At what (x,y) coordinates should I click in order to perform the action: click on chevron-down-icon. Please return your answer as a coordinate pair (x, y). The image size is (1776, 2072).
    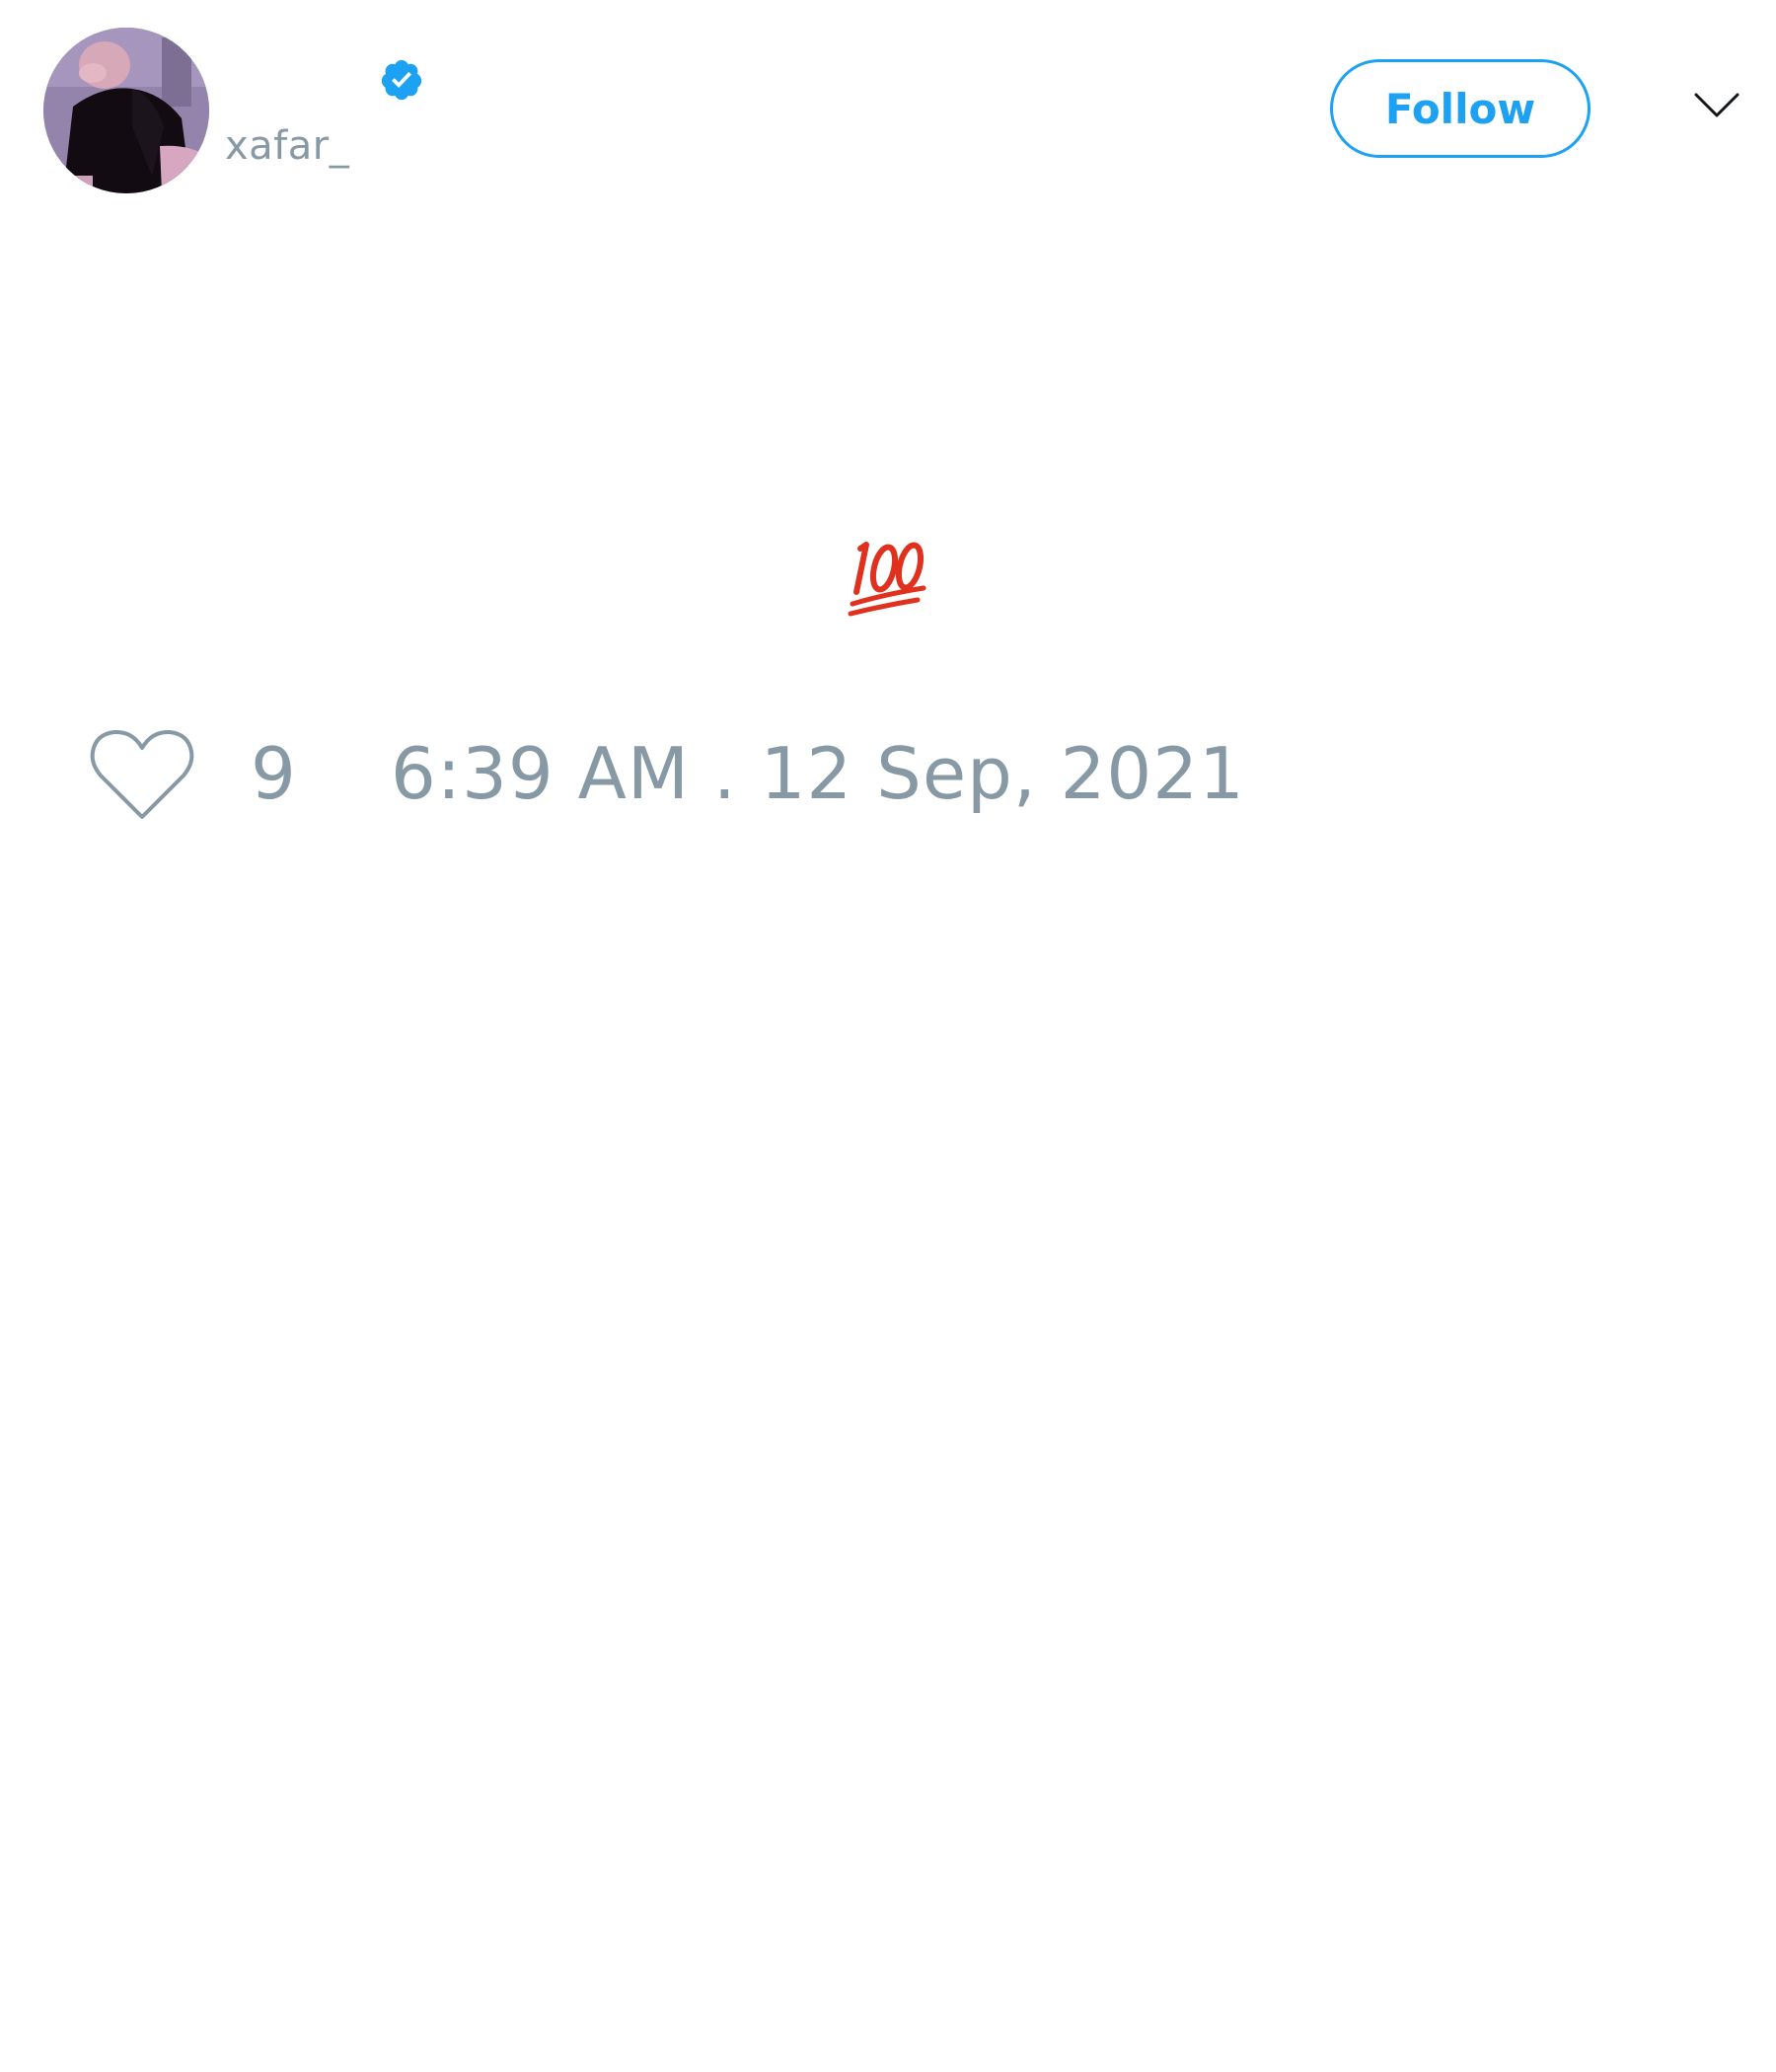
    Looking at the image, I should click on (1717, 106).